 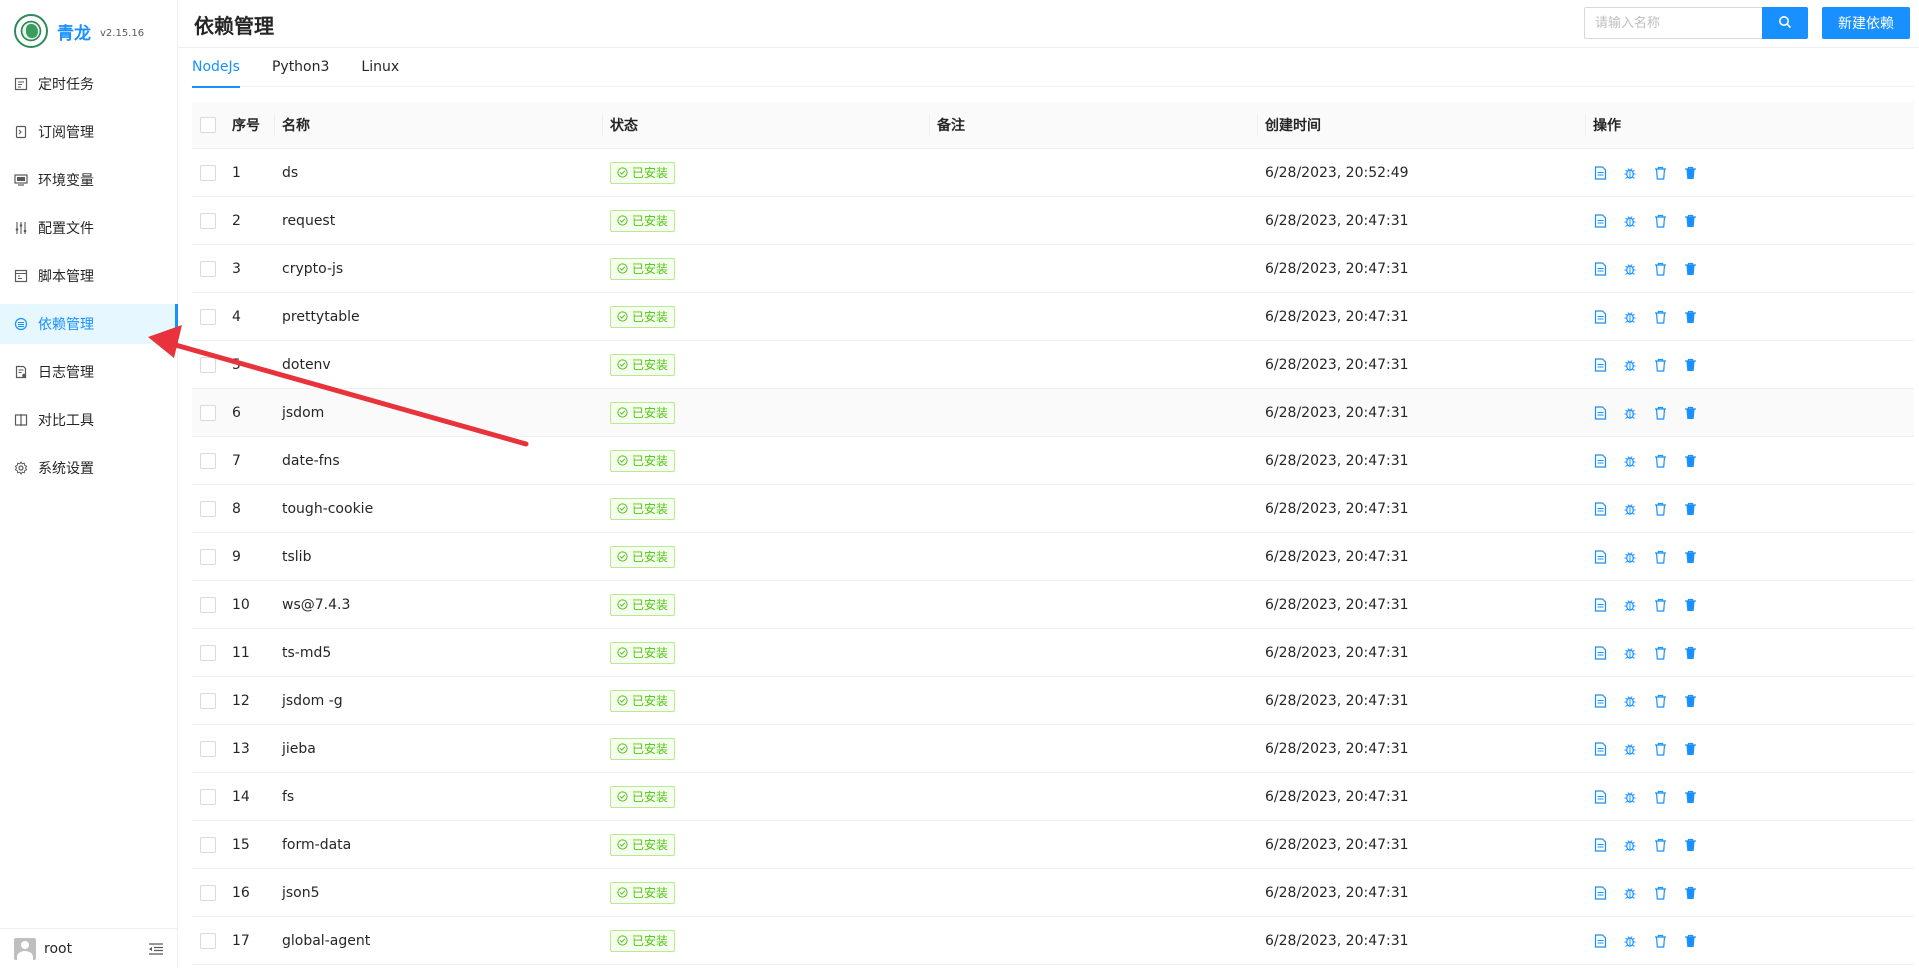 What do you see at coordinates (1053, 365) in the screenshot?
I see `table-row: 5 dotenv 已安装 6/28/2023, 20:47:31` at bounding box center [1053, 365].